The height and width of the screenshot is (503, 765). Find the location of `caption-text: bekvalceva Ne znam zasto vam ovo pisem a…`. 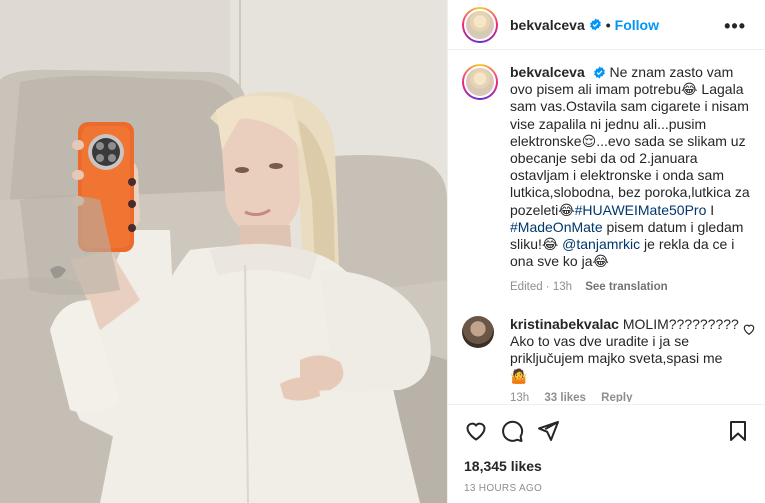

caption-text: bekvalceva Ne znam zasto vam ovo pisem a… is located at coordinates (632, 167).